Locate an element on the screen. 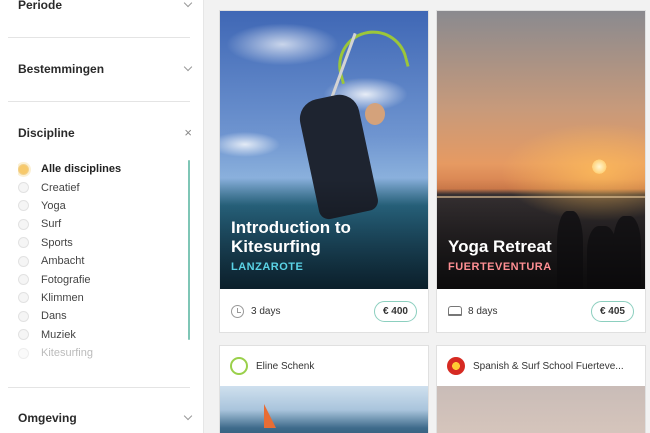 This screenshot has width=650, height=433. discipline-scrollbar is located at coordinates (189, 250).